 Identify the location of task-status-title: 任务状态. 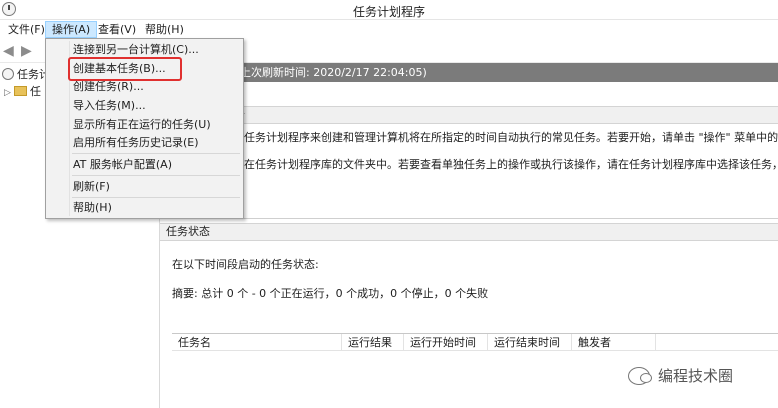
(188, 231).